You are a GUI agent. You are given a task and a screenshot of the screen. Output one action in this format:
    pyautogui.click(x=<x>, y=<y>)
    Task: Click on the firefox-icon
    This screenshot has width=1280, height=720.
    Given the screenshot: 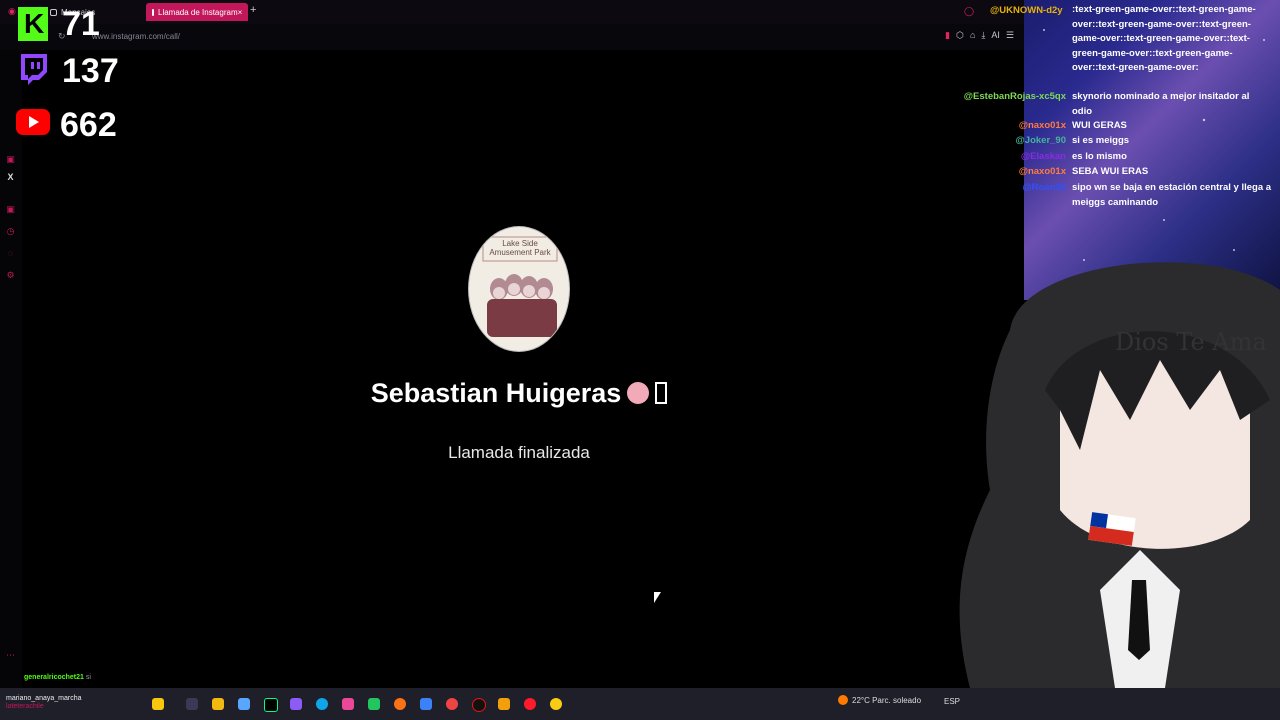 What is the action you would take?
    pyautogui.click(x=400, y=704)
    